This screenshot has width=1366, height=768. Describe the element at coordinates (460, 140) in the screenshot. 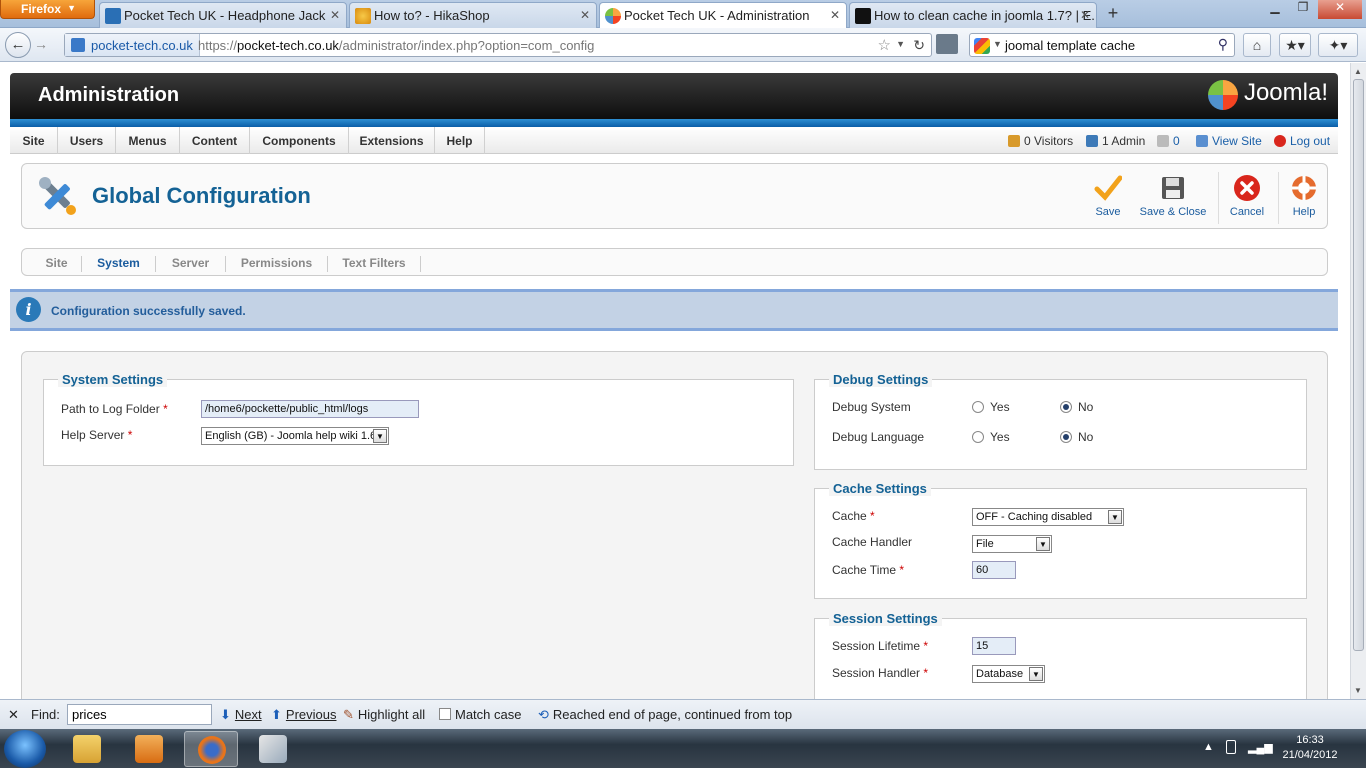

I see `menu-help: Help` at that location.